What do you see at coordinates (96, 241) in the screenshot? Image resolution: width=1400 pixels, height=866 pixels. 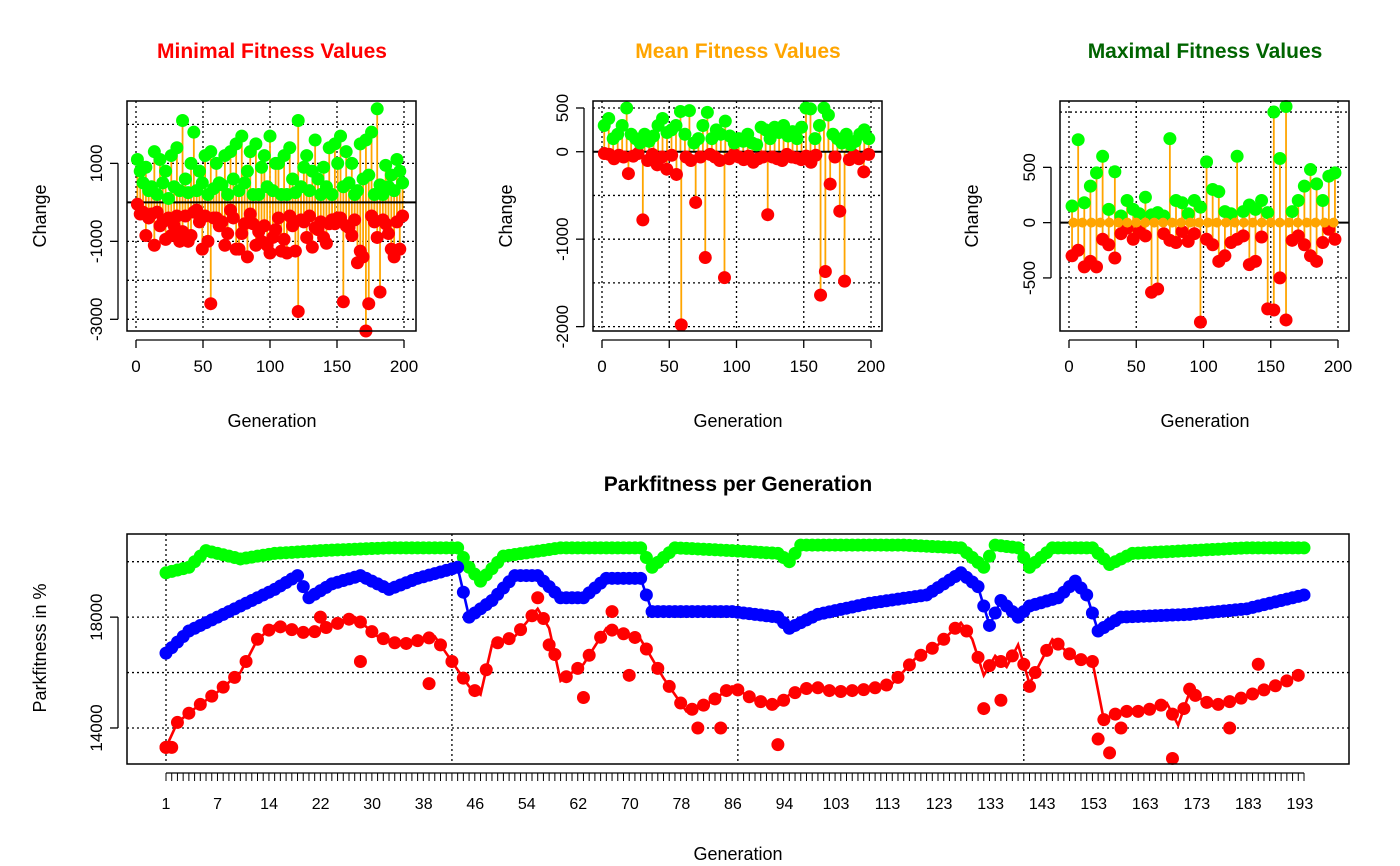 I see `y-tick-label: -1000` at bounding box center [96, 241].